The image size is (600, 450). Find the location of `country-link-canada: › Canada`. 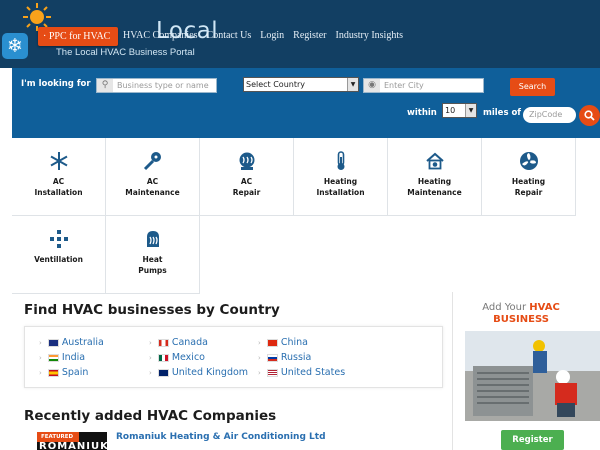

country-link-canada: › Canada is located at coordinates (178, 342).